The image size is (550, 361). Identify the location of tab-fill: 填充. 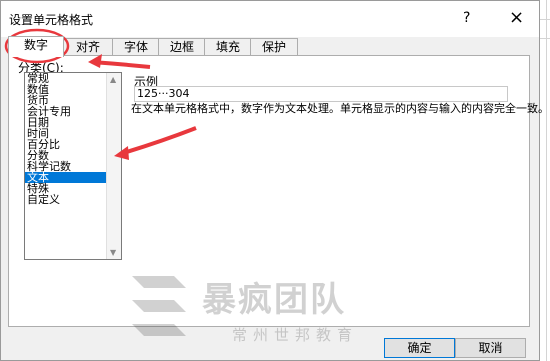
(228, 47).